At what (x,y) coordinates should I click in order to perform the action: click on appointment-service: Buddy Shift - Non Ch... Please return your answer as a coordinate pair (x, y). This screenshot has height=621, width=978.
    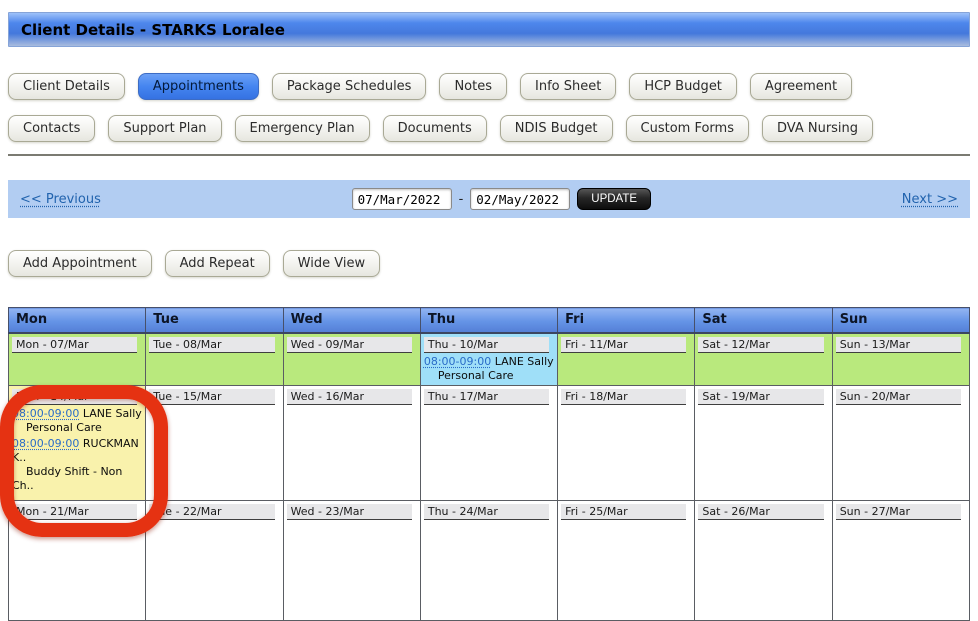
    Looking at the image, I should click on (67, 479).